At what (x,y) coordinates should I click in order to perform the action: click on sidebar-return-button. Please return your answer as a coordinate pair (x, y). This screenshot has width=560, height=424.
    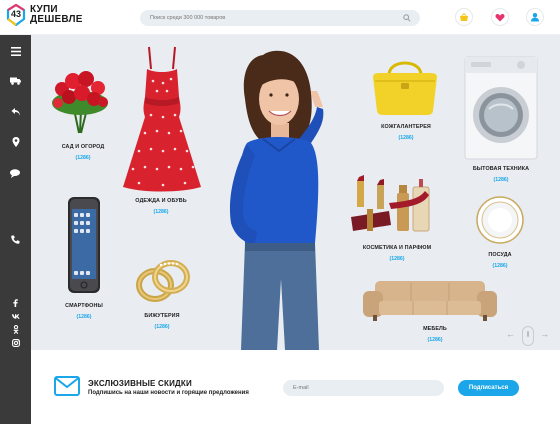
    Looking at the image, I should click on (15, 112).